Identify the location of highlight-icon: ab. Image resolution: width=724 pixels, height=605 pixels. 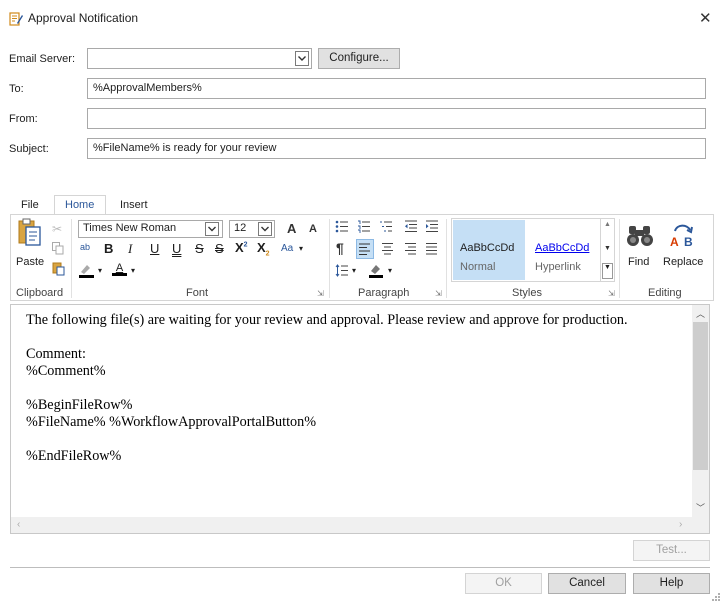
(85, 247).